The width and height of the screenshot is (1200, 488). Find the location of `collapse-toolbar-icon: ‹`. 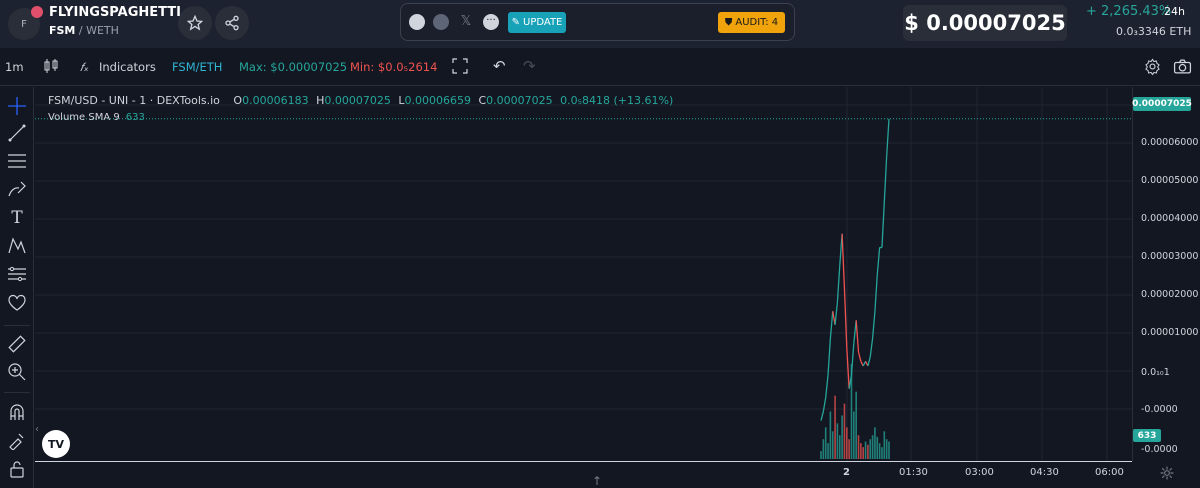

collapse-toolbar-icon: ‹ is located at coordinates (37, 429).